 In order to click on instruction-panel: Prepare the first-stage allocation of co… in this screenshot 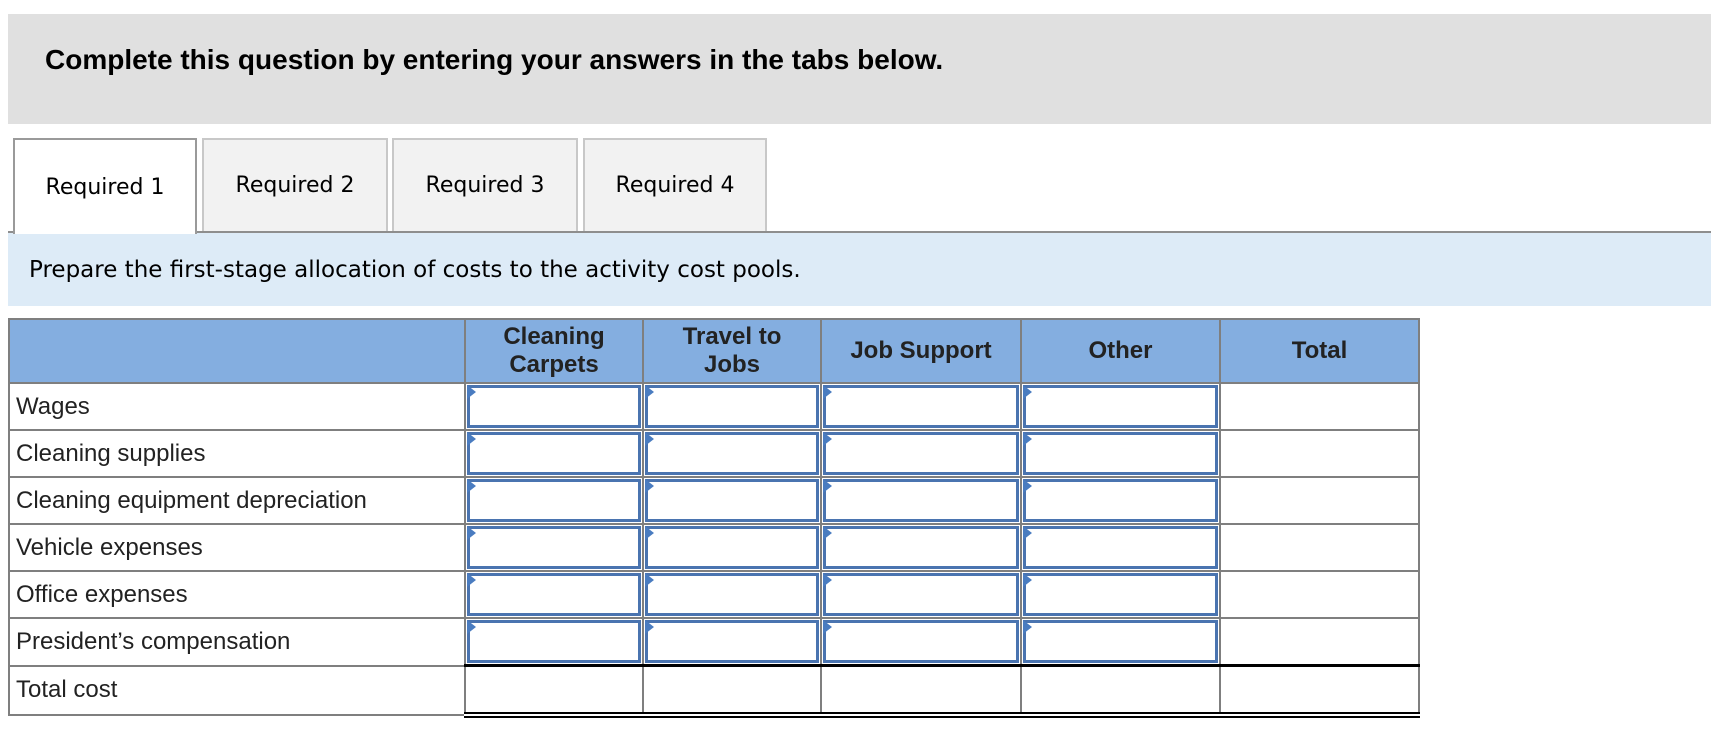, I will do `click(859, 269)`.